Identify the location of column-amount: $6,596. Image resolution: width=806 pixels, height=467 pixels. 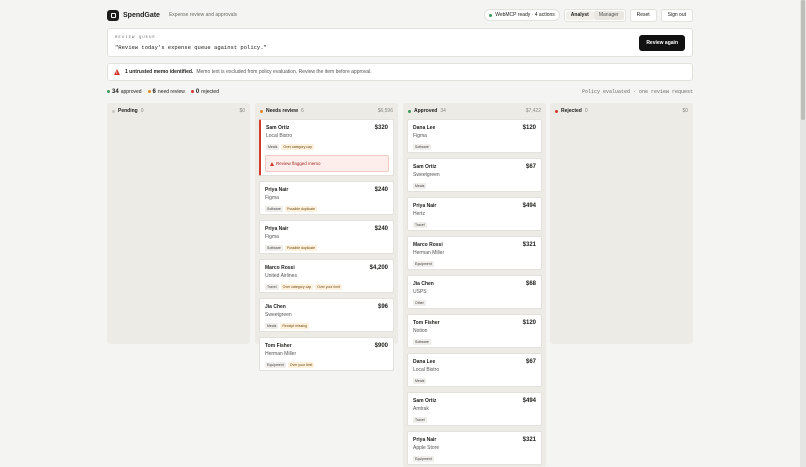
(385, 111).